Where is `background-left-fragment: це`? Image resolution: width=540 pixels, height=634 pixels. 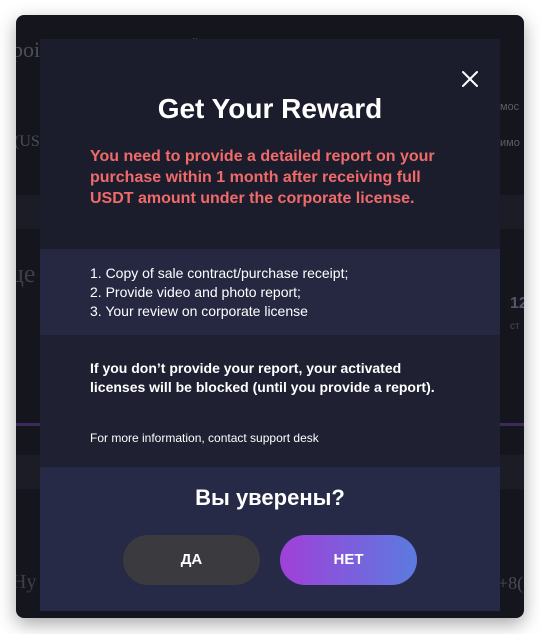 background-left-fragment: це is located at coordinates (26, 273).